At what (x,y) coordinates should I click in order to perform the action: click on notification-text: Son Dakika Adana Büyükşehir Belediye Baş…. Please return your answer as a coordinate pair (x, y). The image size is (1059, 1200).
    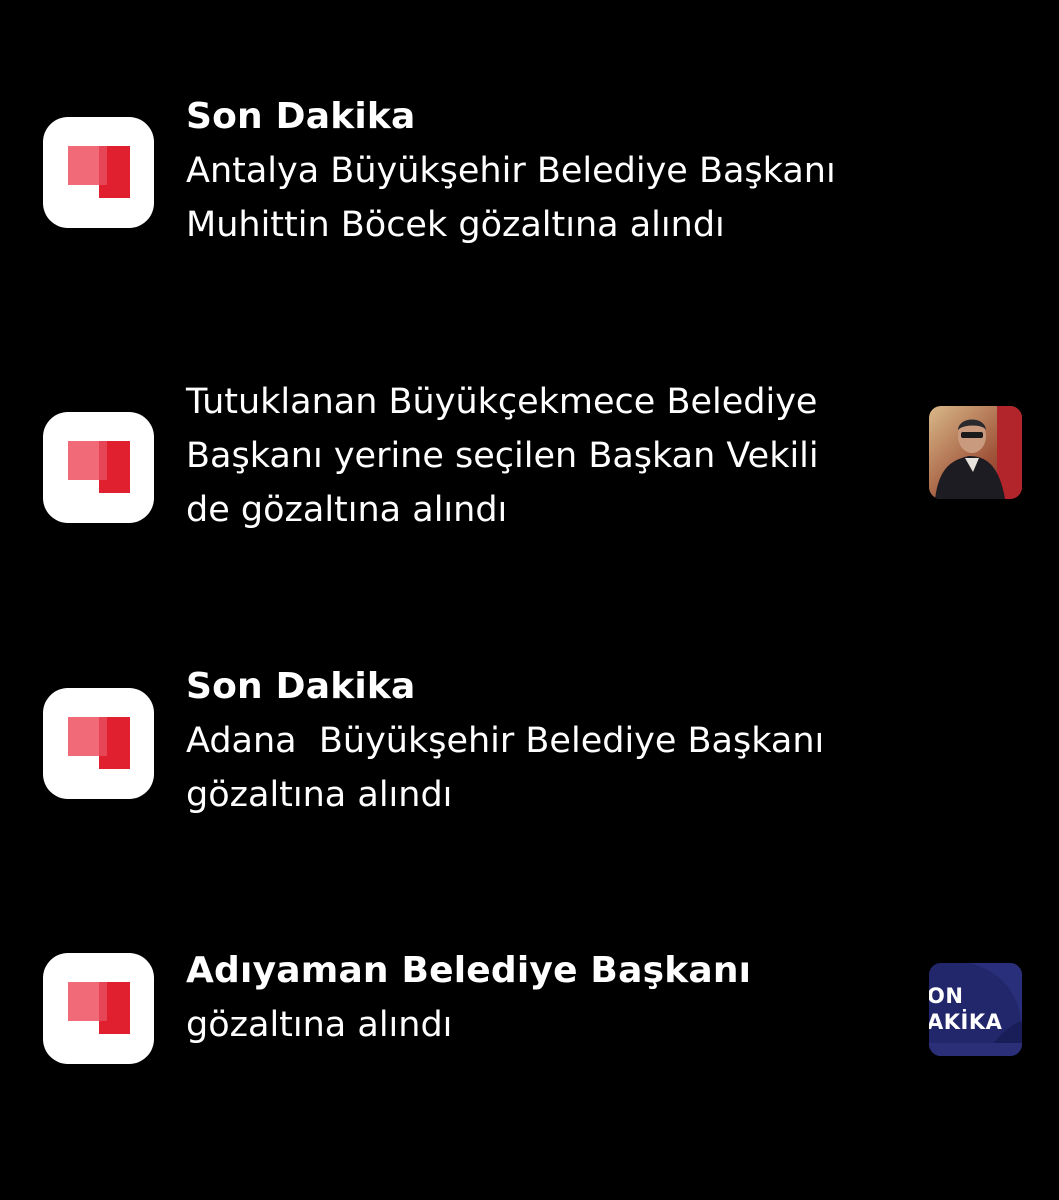
    Looking at the image, I should click on (546, 741).